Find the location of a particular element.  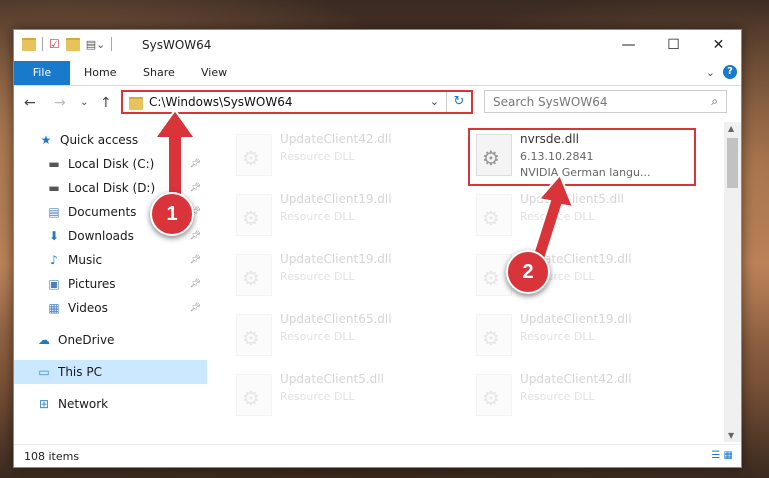

sidebar-item-label: This PC is located at coordinates (80, 372).